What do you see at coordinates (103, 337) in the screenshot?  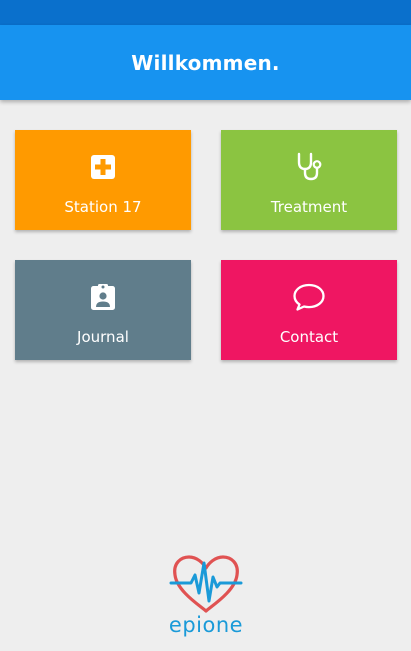 I see `journal-tile-label: Journal` at bounding box center [103, 337].